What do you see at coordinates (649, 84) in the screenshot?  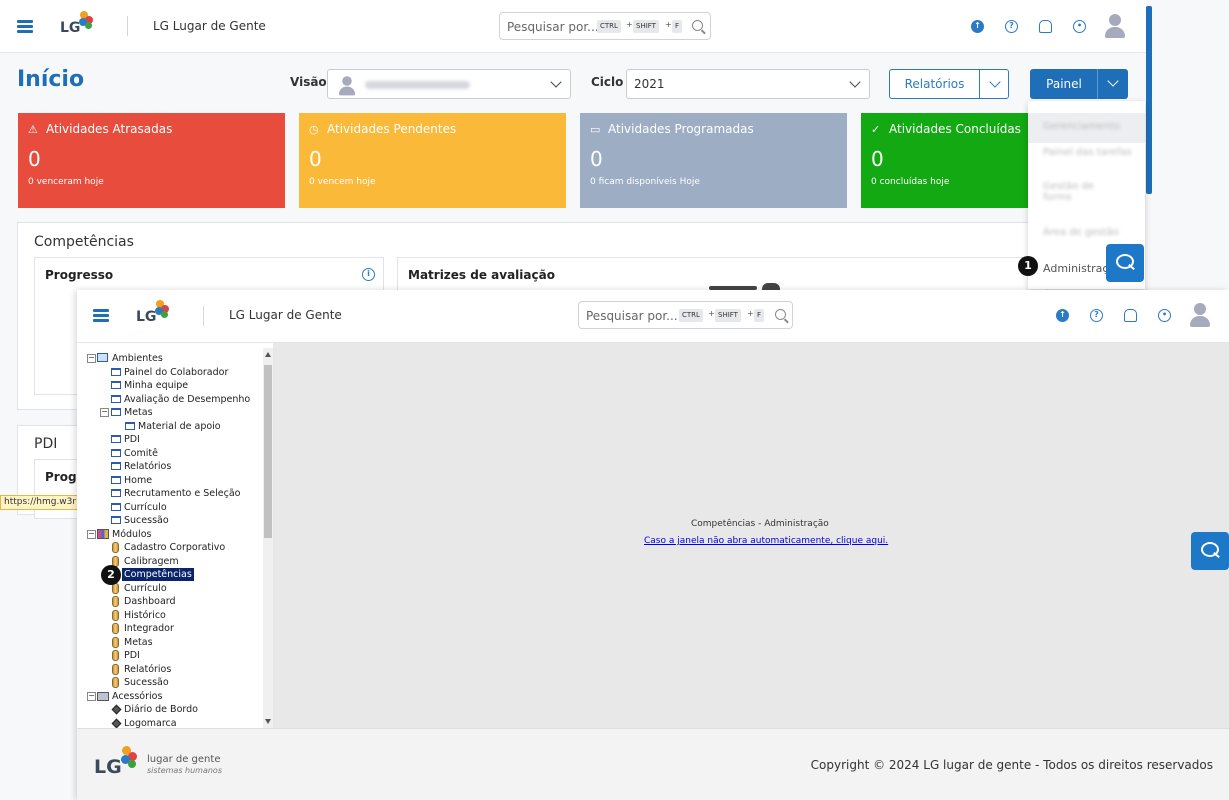 I see `ciclo-value: 2021` at bounding box center [649, 84].